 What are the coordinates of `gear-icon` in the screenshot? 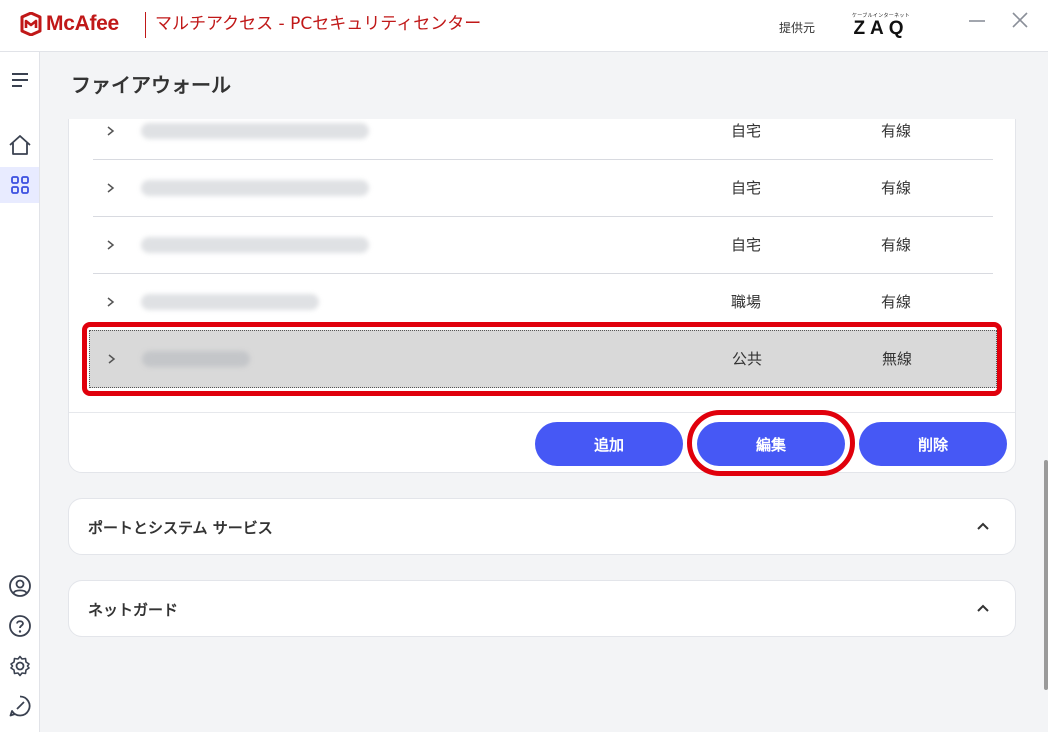 It's located at (19, 666).